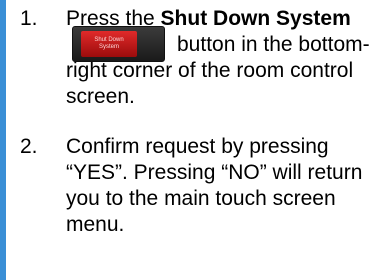 The width and height of the screenshot is (390, 280). I want to click on shut-down-button-line1: Shut Down, so click(109, 40).